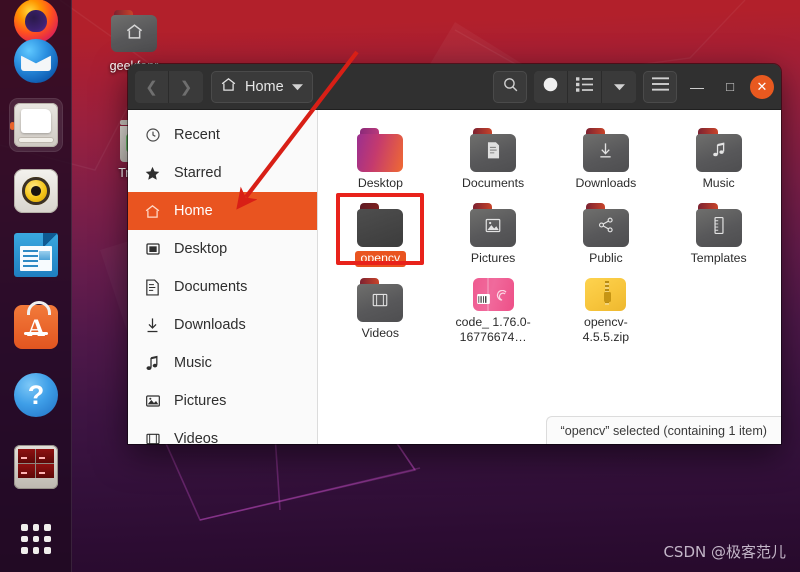 This screenshot has width=800, height=572. What do you see at coordinates (222, 211) in the screenshot?
I see `sidebar-item-home: Home` at bounding box center [222, 211].